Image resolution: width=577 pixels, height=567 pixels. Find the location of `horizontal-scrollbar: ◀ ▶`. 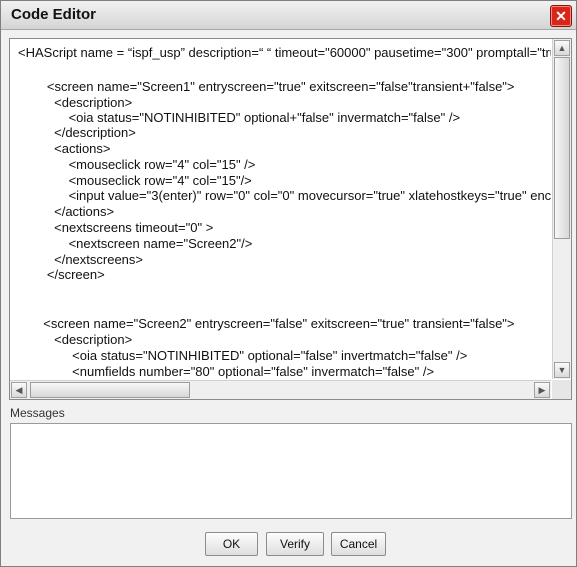

horizontal-scrollbar: ◀ ▶ is located at coordinates (280, 389).